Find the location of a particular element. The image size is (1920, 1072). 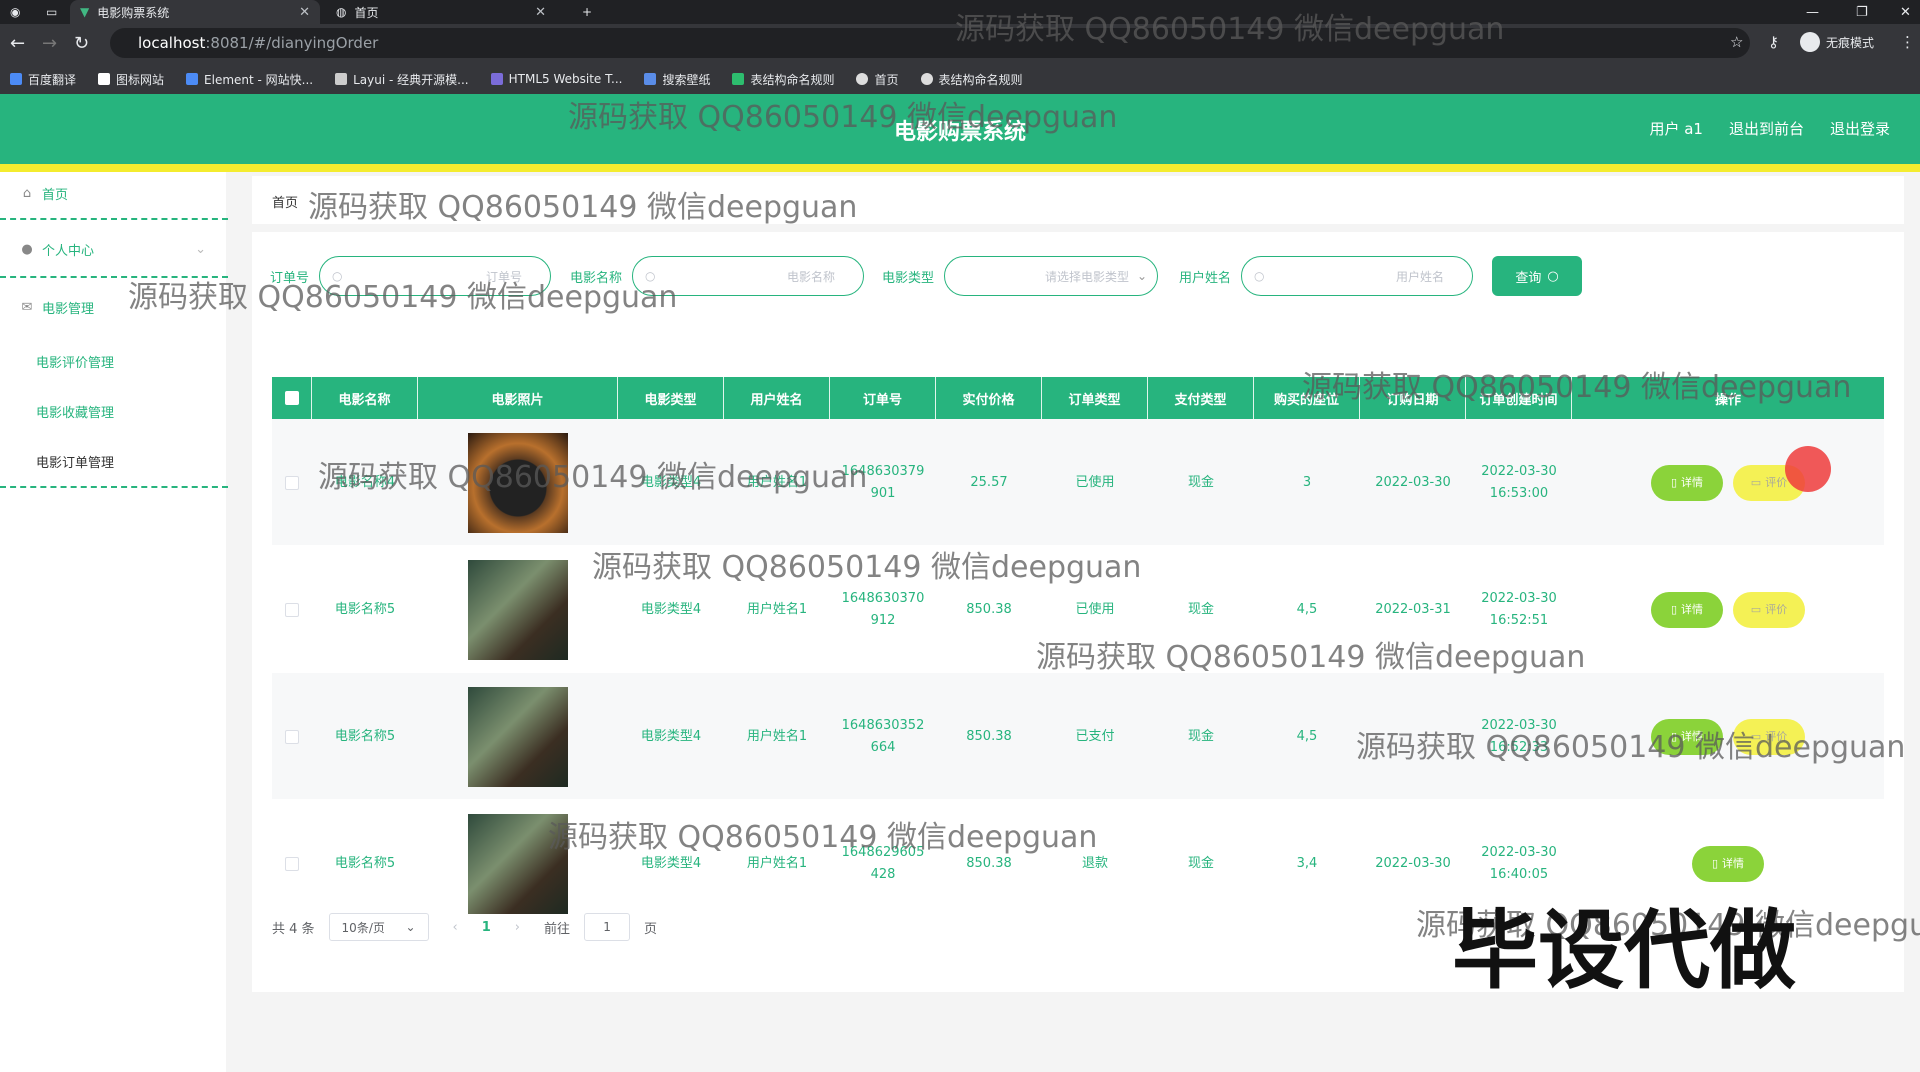

bookmark-item: 搜索壁纸 is located at coordinates (677, 79).